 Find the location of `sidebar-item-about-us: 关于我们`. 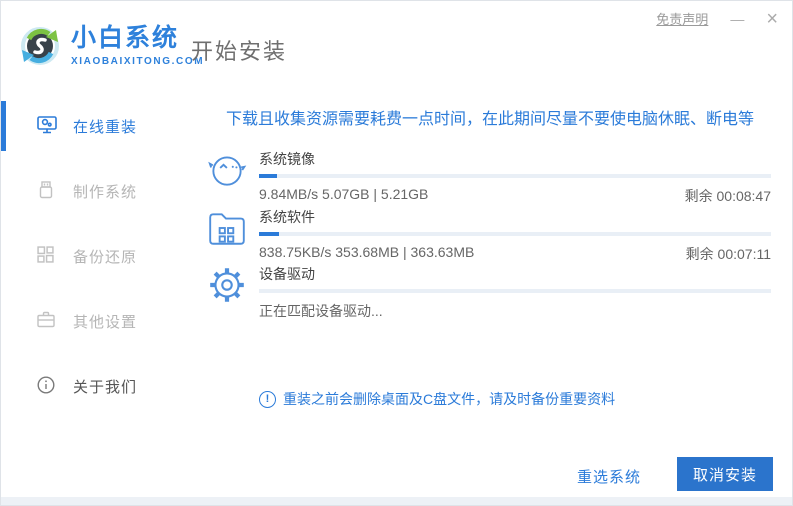

sidebar-item-about-us: 关于我们 is located at coordinates (93, 386).